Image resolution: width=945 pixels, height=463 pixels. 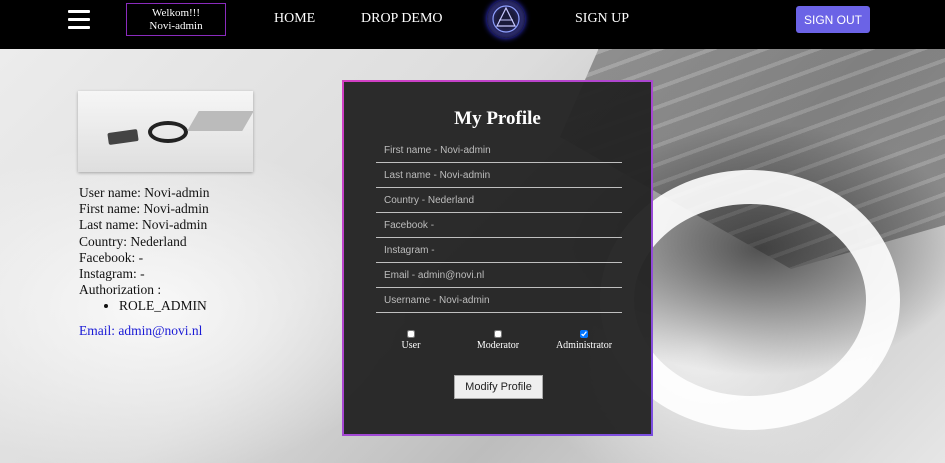 What do you see at coordinates (164, 306) in the screenshot?
I see `role-list-item: ROLE_ADMIN` at bounding box center [164, 306].